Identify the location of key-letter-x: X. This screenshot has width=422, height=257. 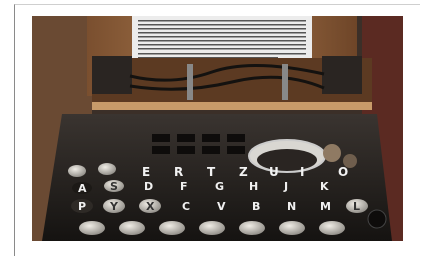
(150, 206).